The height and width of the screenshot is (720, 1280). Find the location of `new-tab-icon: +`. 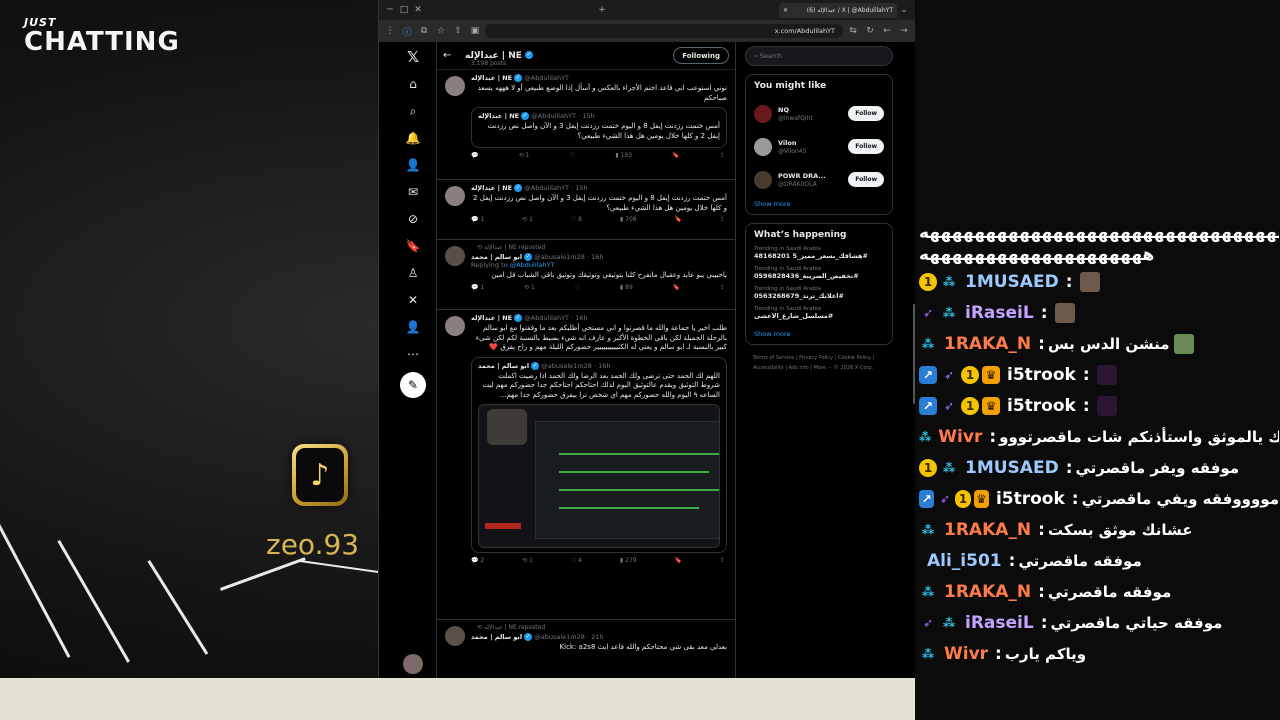

new-tab-icon: + is located at coordinates (602, 10).